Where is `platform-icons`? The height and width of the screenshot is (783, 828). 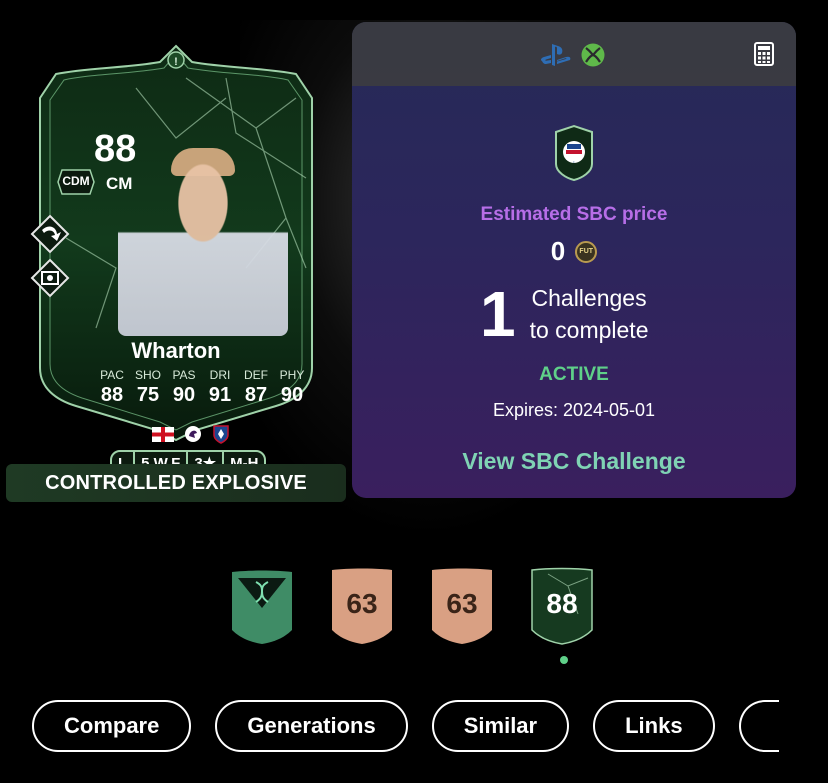
platform-icons is located at coordinates (573, 55).